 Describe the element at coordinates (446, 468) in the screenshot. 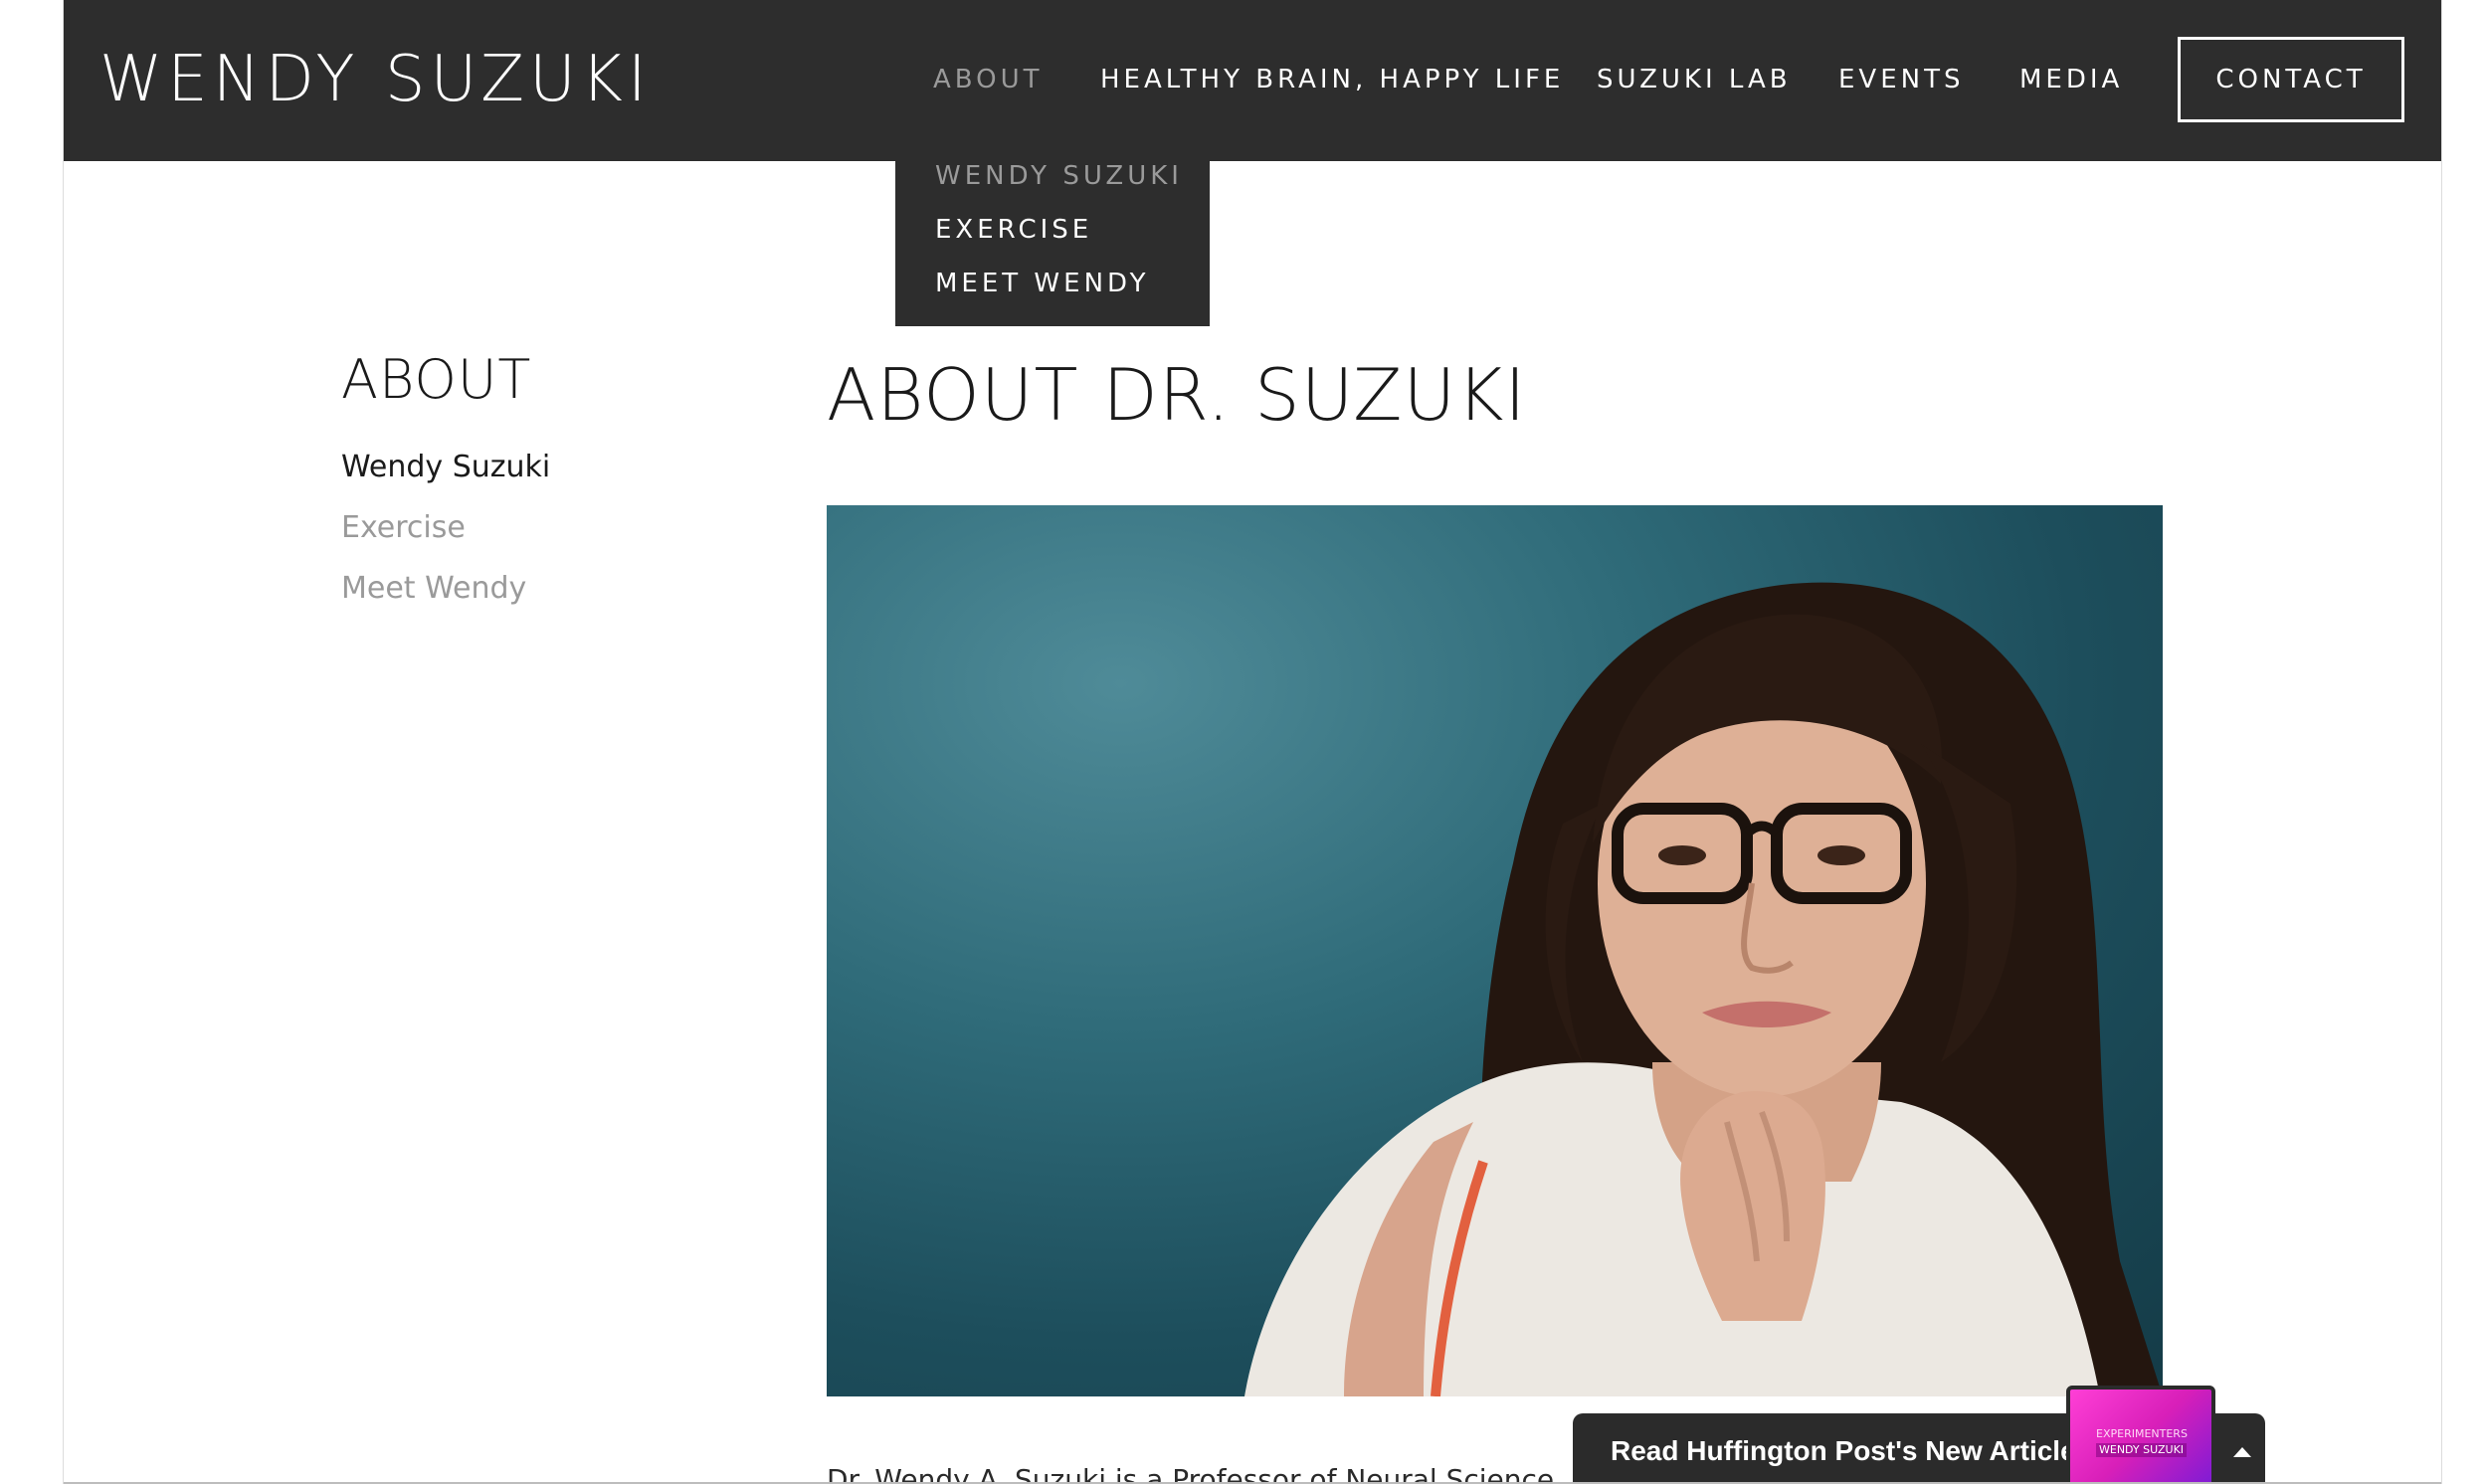

I see `sidebar-link-wendy-suzuki: Wendy Suzuki` at that location.